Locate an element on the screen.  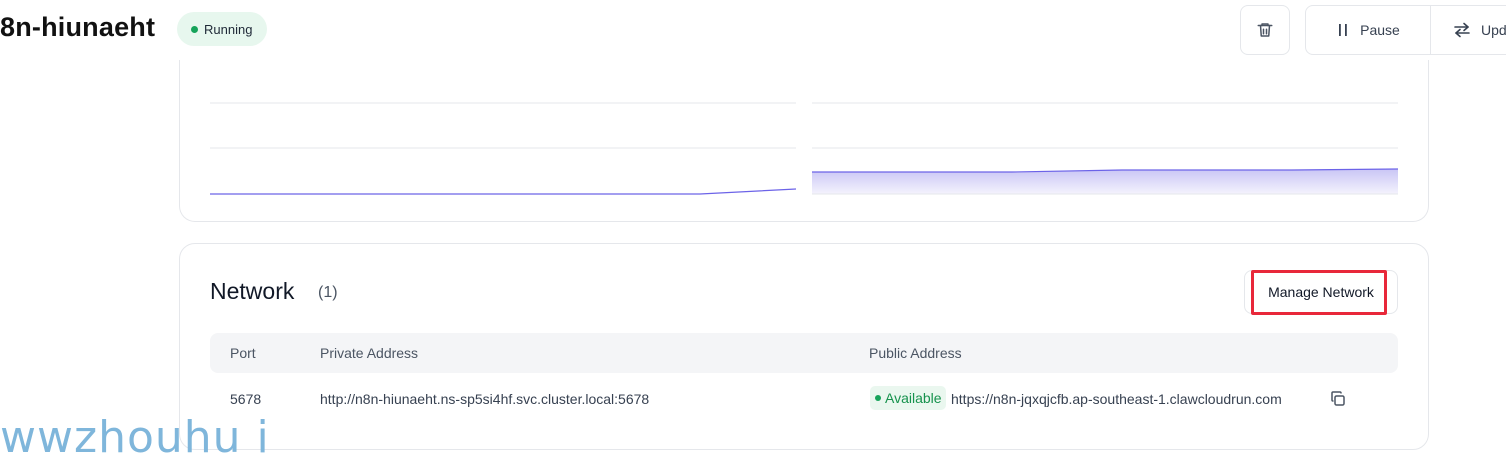
column-header-private-address: Private Address is located at coordinates (369, 353).